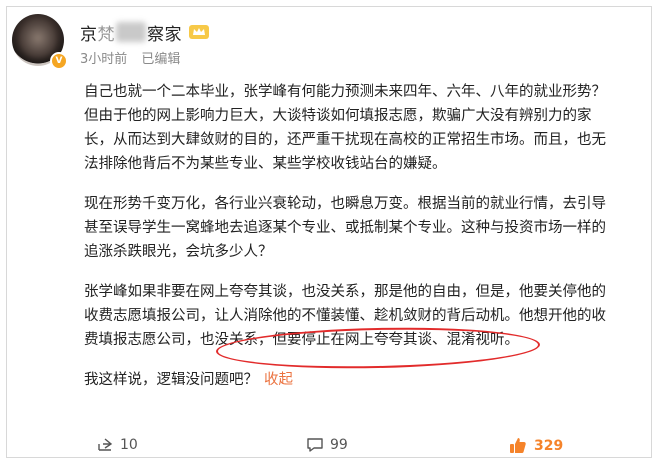 The image size is (660, 460). What do you see at coordinates (338, 116) in the screenshot?
I see `text-line: 但由于他的网上影响力巨大，大谈特谈如何填报志愿，欺骗广大没有辨别力的家` at bounding box center [338, 116].